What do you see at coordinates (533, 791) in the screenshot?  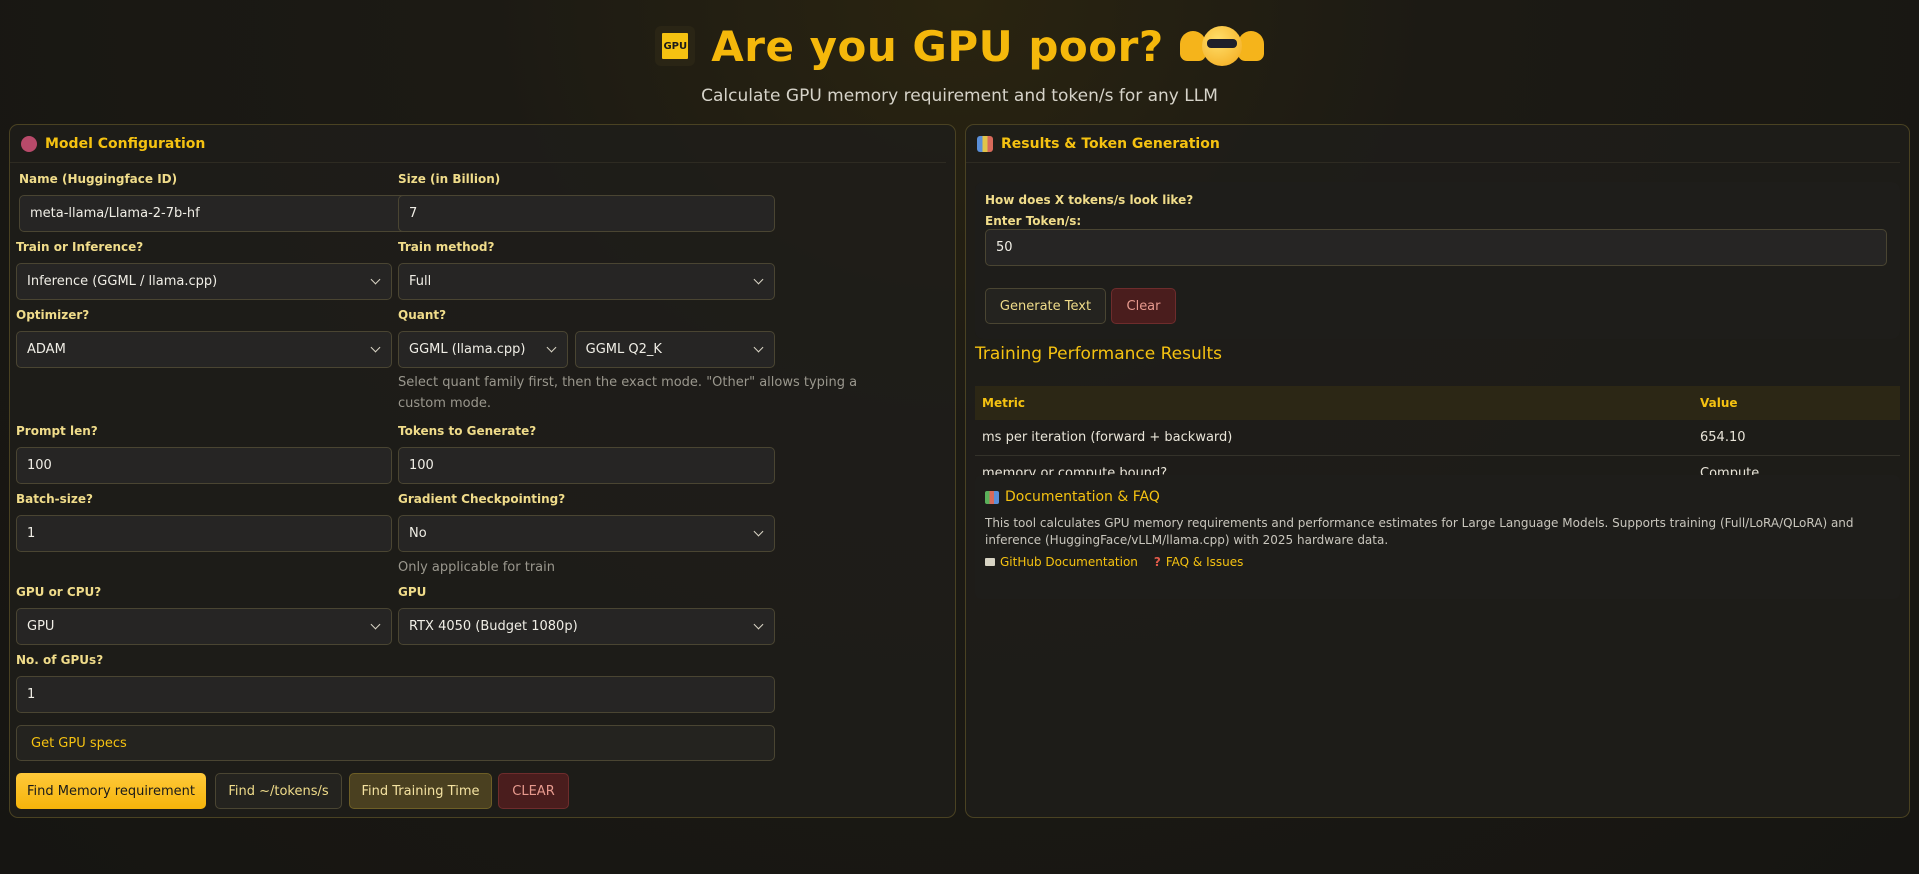 I see `clear-button: CLEAR` at bounding box center [533, 791].